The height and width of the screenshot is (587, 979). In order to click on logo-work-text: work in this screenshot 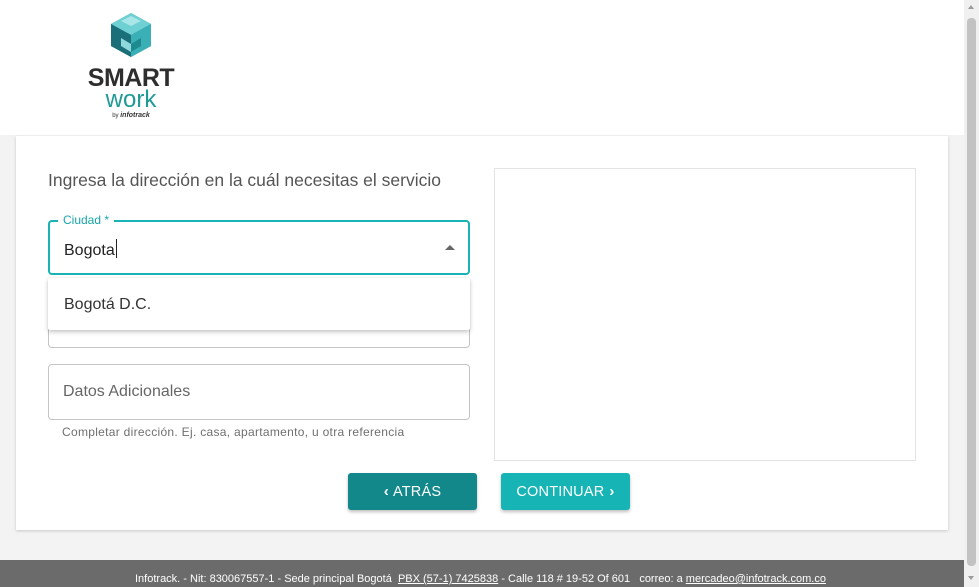, I will do `click(131, 99)`.